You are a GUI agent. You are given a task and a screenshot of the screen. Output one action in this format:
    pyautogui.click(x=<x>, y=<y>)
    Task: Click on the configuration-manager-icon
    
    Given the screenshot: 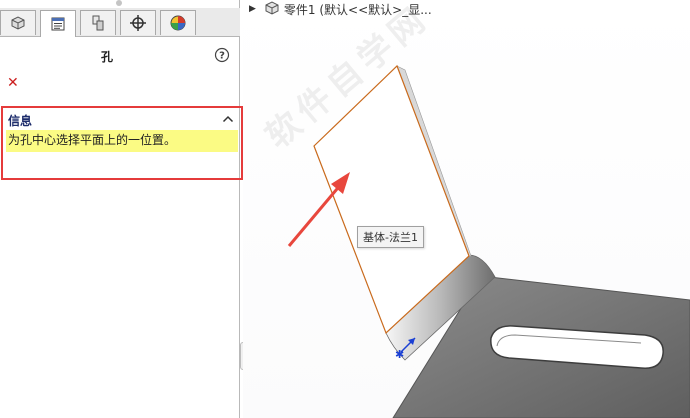 What is the action you would take?
    pyautogui.click(x=98, y=23)
    